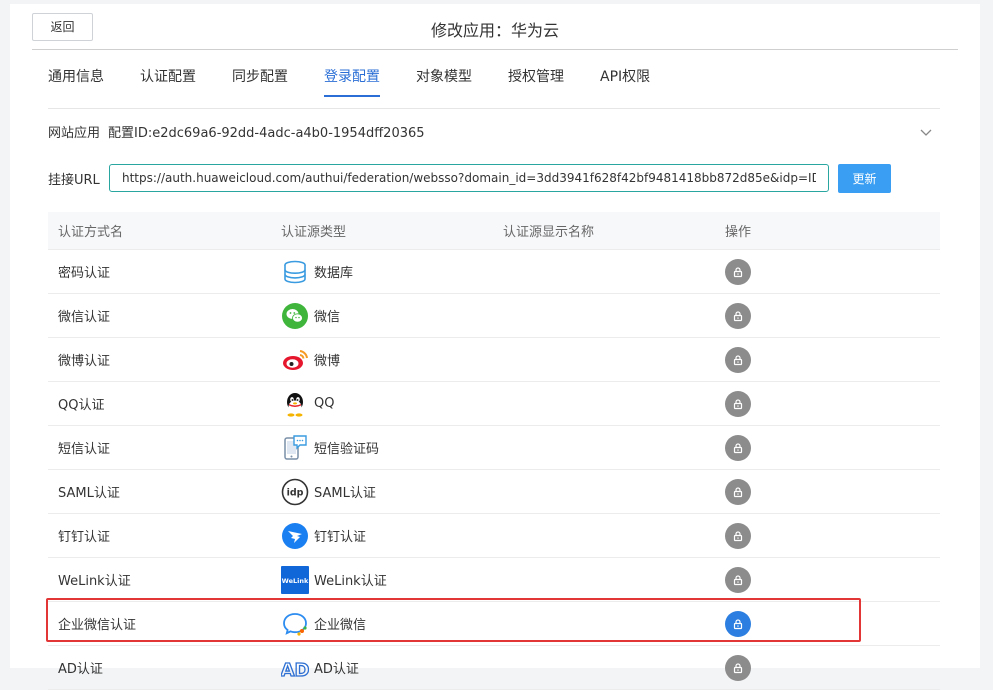 The image size is (993, 690). I want to click on source-type-label: 企业微信, so click(340, 625).